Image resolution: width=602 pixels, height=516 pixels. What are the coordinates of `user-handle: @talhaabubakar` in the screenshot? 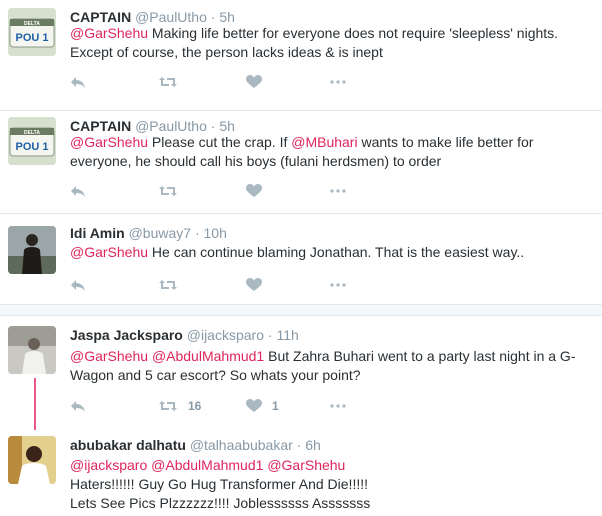 It's located at (241, 445).